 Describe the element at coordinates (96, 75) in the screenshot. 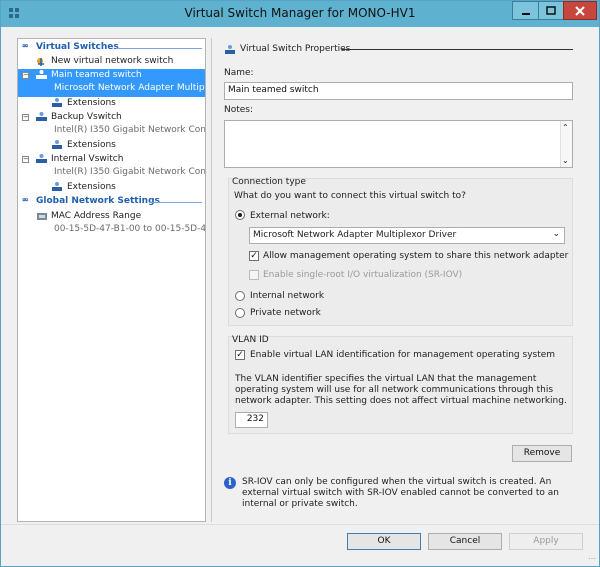

I see `switch-name: Main teamed switch` at that location.